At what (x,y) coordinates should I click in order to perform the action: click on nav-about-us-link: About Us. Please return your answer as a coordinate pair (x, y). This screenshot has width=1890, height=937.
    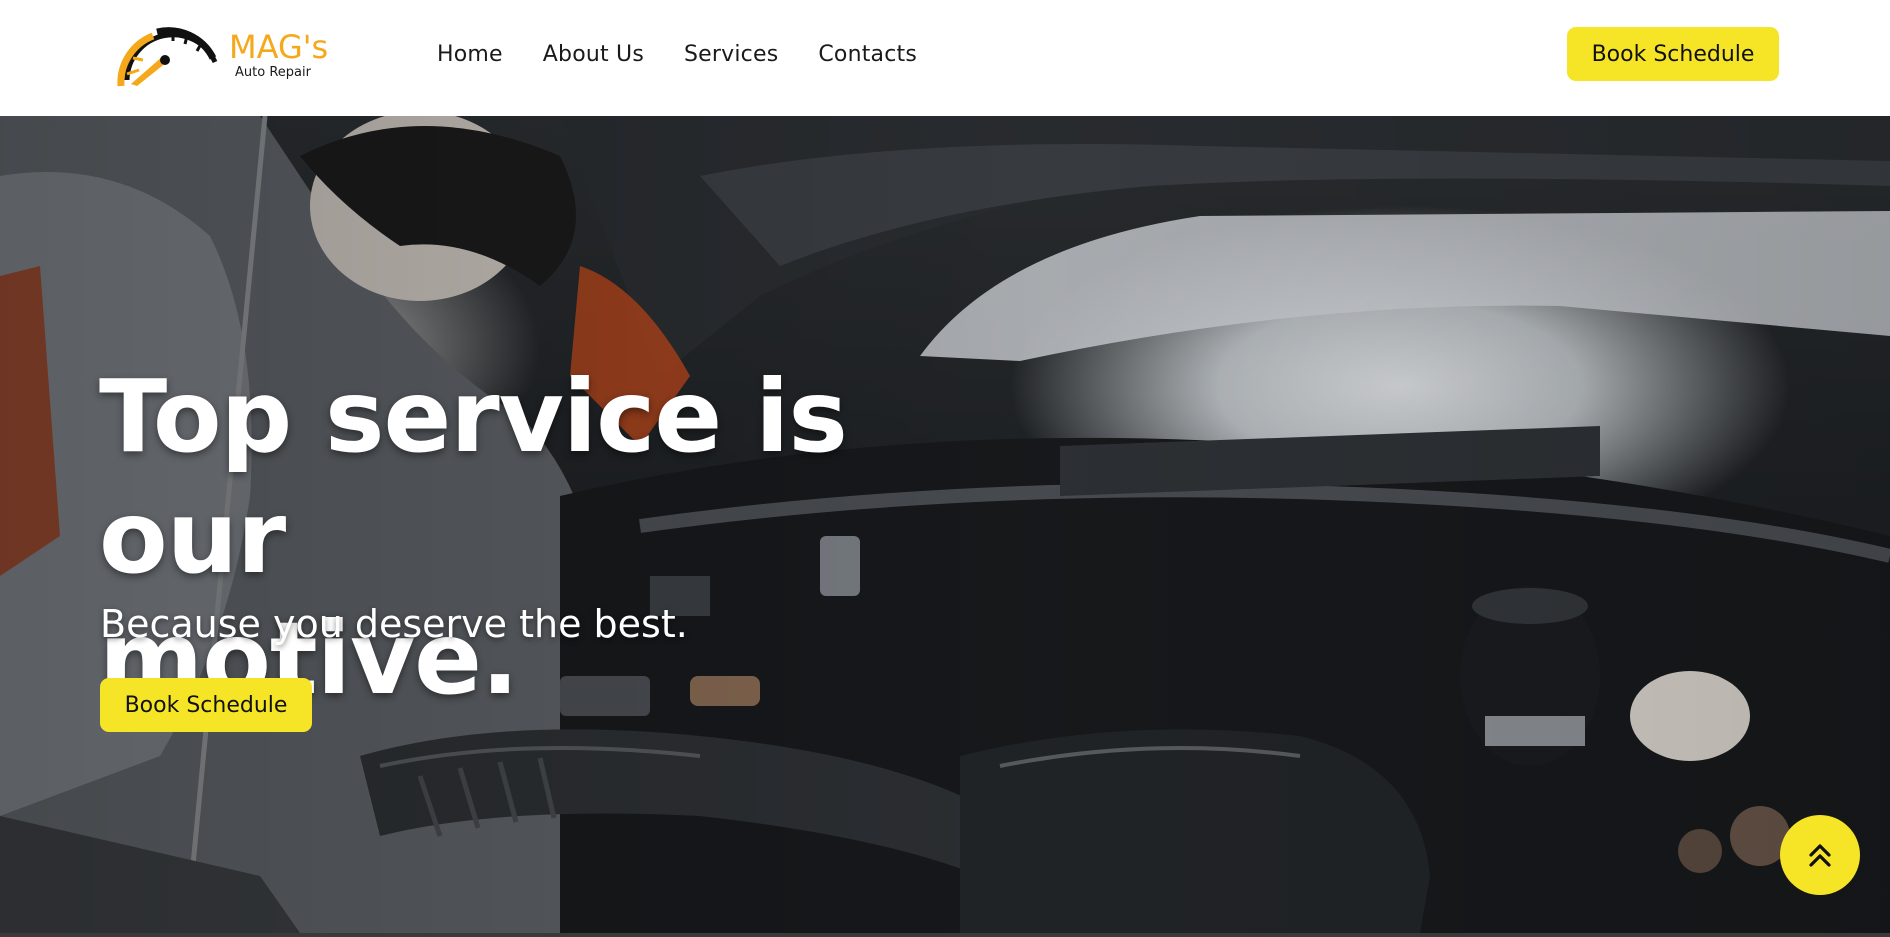
    Looking at the image, I should click on (593, 54).